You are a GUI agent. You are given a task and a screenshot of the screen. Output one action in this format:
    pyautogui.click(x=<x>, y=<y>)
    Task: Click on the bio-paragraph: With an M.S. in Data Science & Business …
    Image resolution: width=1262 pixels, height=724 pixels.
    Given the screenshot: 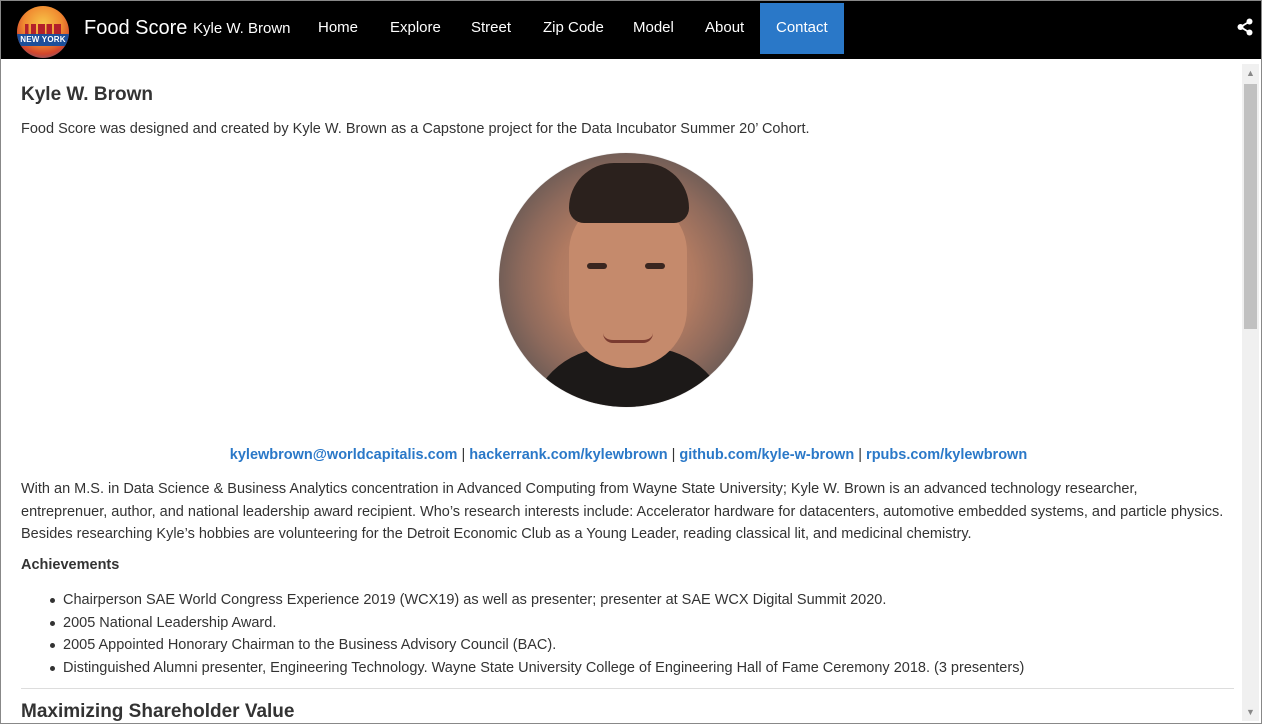 What is the action you would take?
    pyautogui.click(x=622, y=511)
    